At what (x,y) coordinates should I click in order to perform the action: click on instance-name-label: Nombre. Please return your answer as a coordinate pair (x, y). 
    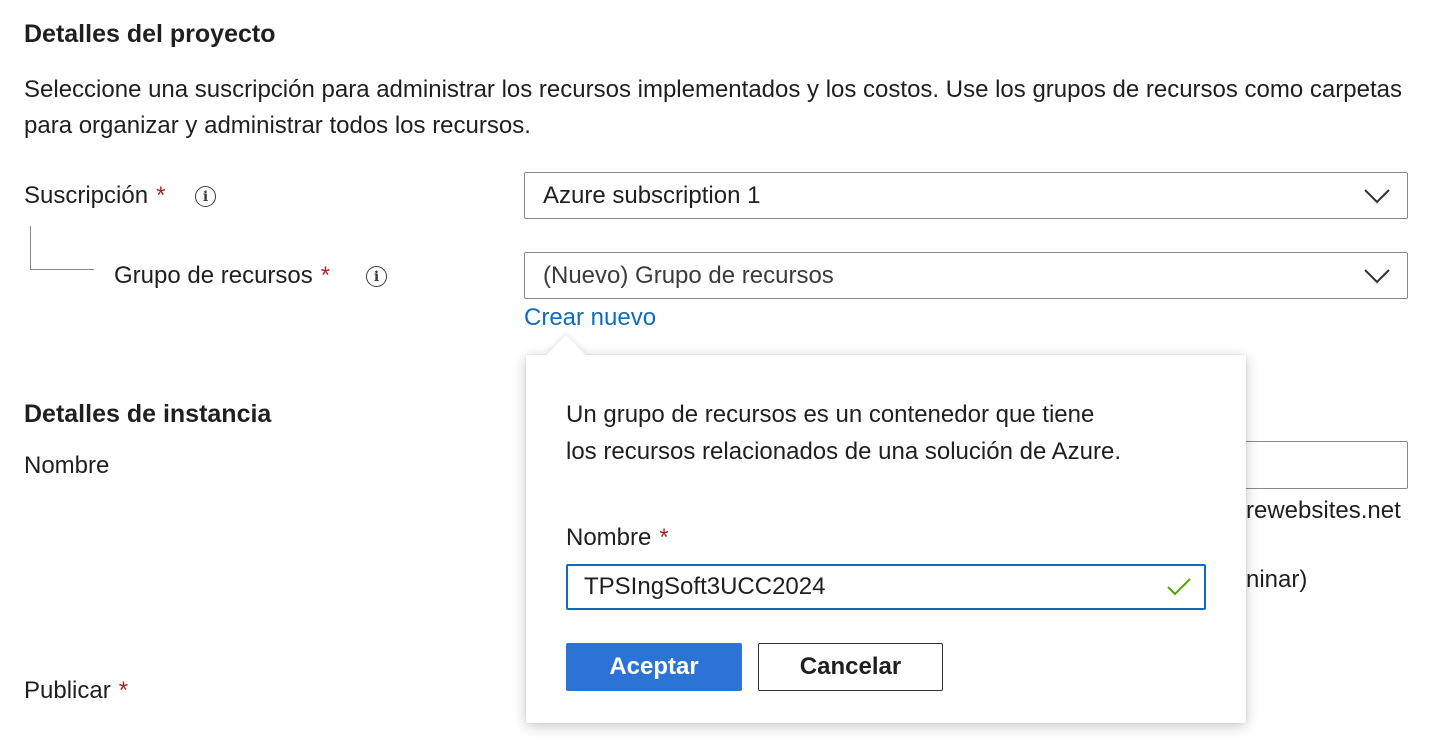
    Looking at the image, I should click on (67, 465).